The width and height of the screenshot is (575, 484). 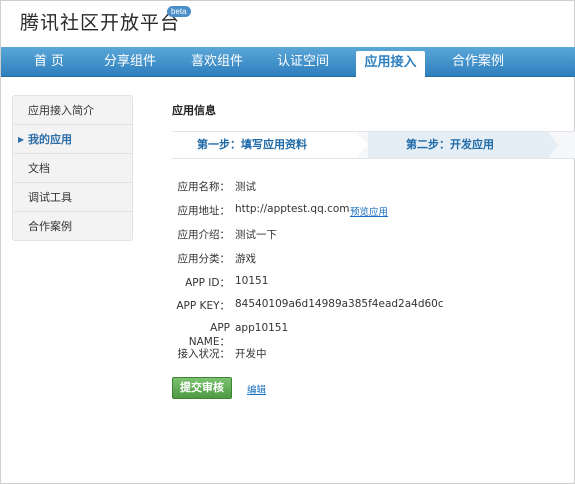 What do you see at coordinates (369, 211) in the screenshot?
I see `preview-app-link: 预览应用` at bounding box center [369, 211].